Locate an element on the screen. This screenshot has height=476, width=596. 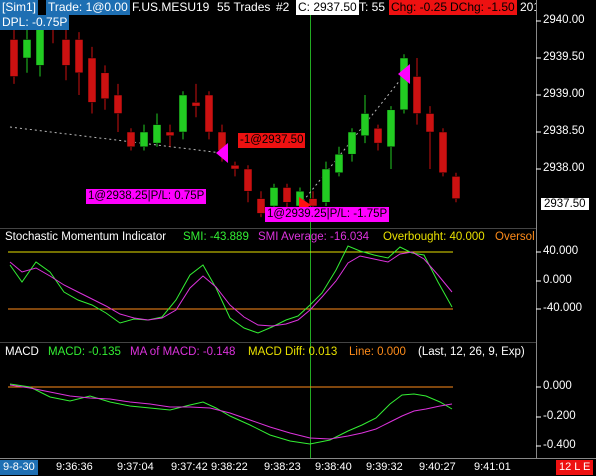
smi-average-line is located at coordinates (231, 289).